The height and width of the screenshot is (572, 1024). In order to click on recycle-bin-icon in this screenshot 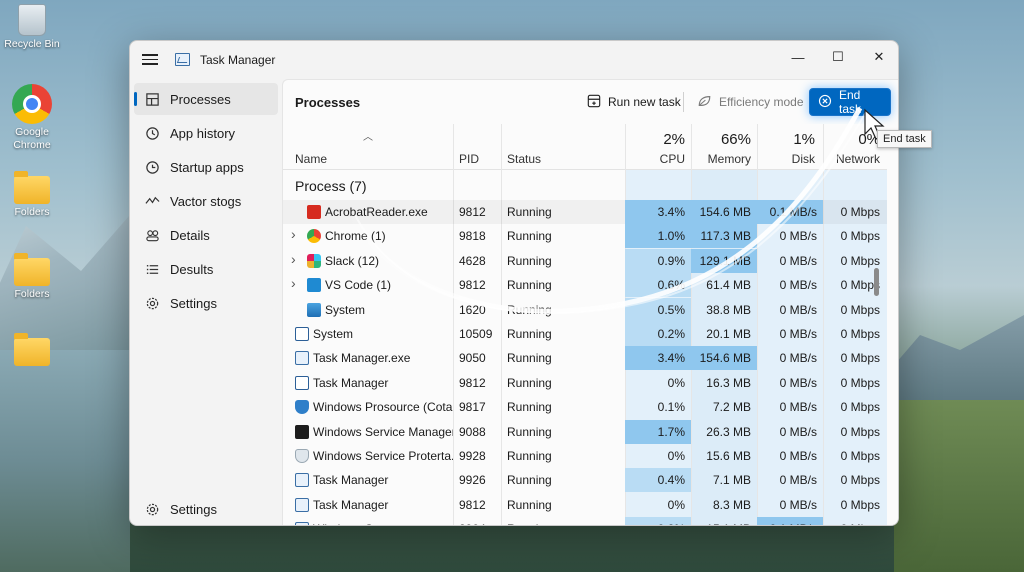, I will do `click(32, 20)`.